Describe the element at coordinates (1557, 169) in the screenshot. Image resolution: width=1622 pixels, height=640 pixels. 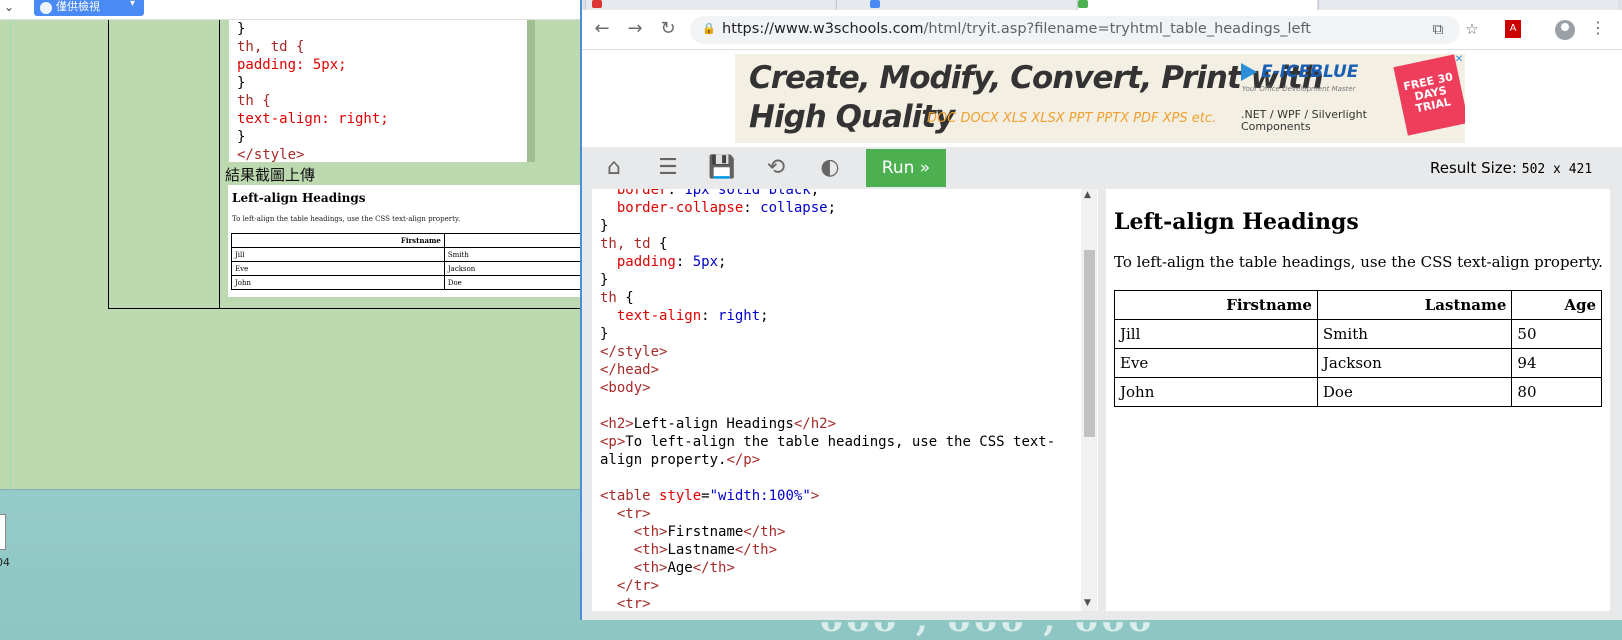
I see `result-size-value: 502 x 421` at that location.